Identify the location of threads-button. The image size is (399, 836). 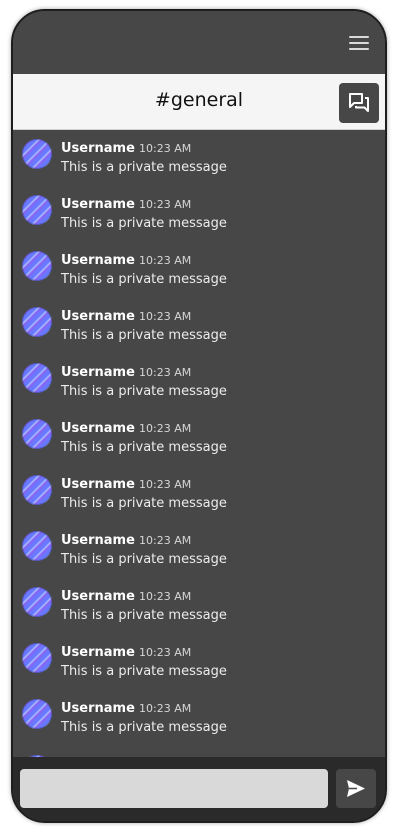
(359, 103).